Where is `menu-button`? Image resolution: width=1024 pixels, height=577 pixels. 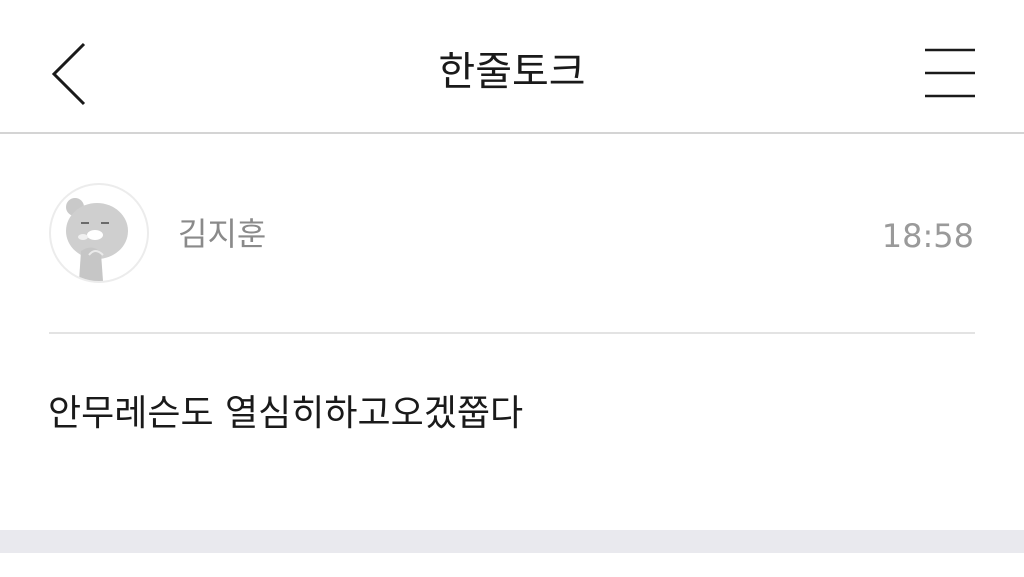 menu-button is located at coordinates (950, 73).